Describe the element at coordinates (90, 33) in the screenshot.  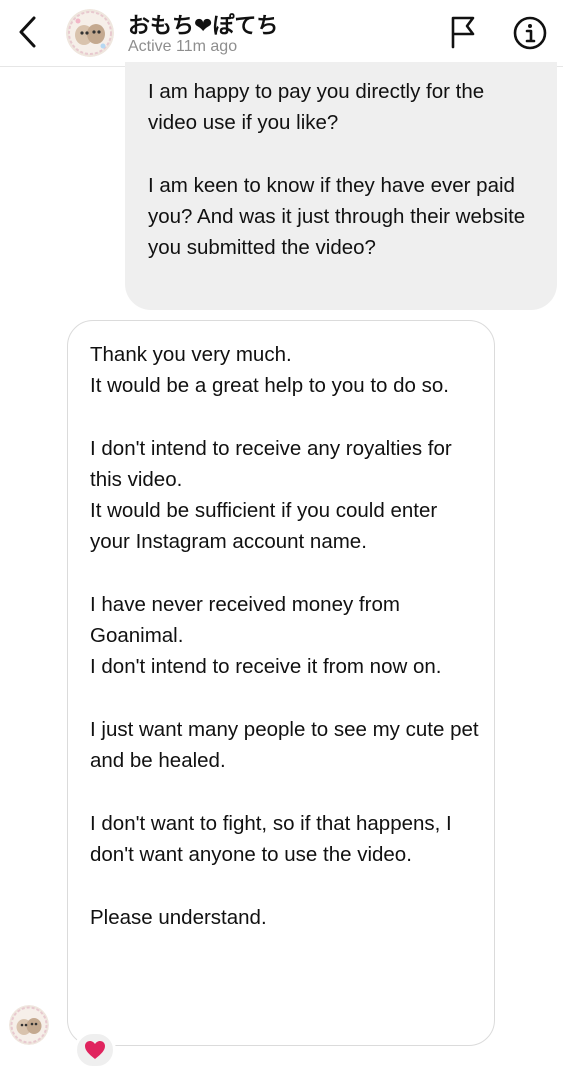
I see `contact-avatar` at that location.